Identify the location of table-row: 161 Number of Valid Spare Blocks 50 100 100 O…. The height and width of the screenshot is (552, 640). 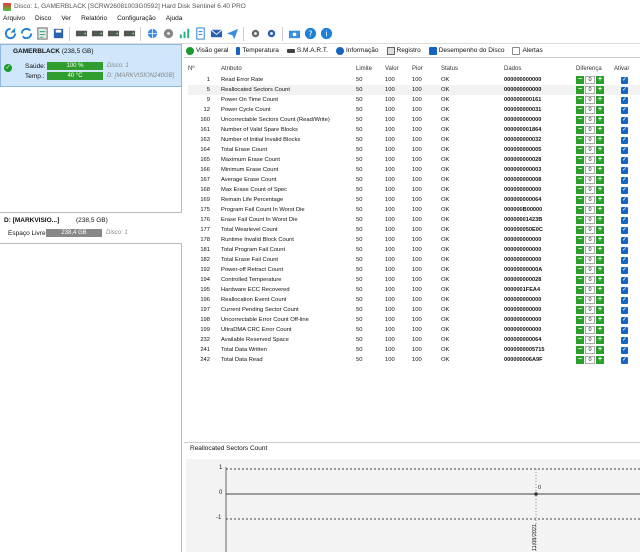
(414, 130).